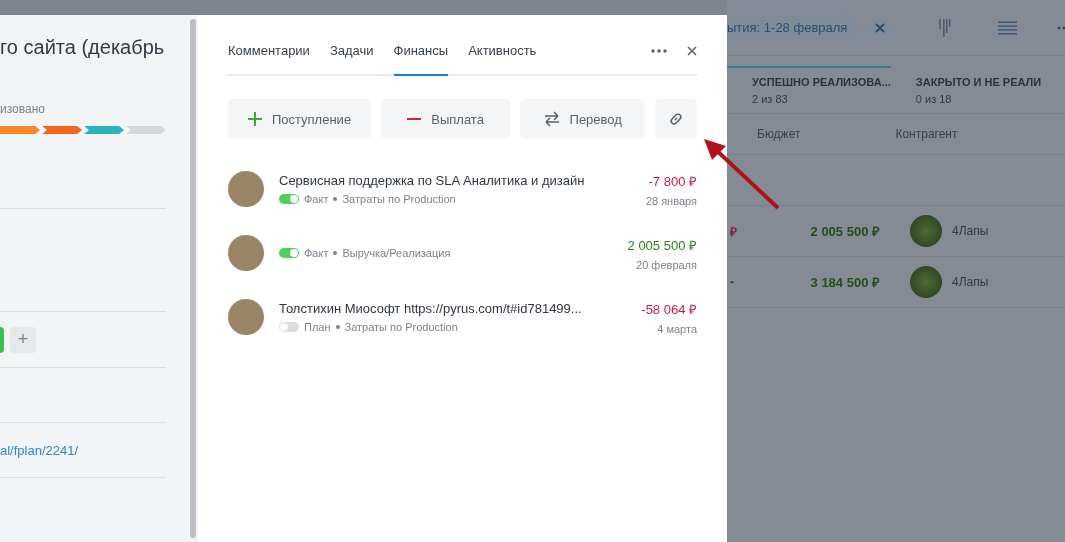  I want to click on scrollbar, so click(193, 278).